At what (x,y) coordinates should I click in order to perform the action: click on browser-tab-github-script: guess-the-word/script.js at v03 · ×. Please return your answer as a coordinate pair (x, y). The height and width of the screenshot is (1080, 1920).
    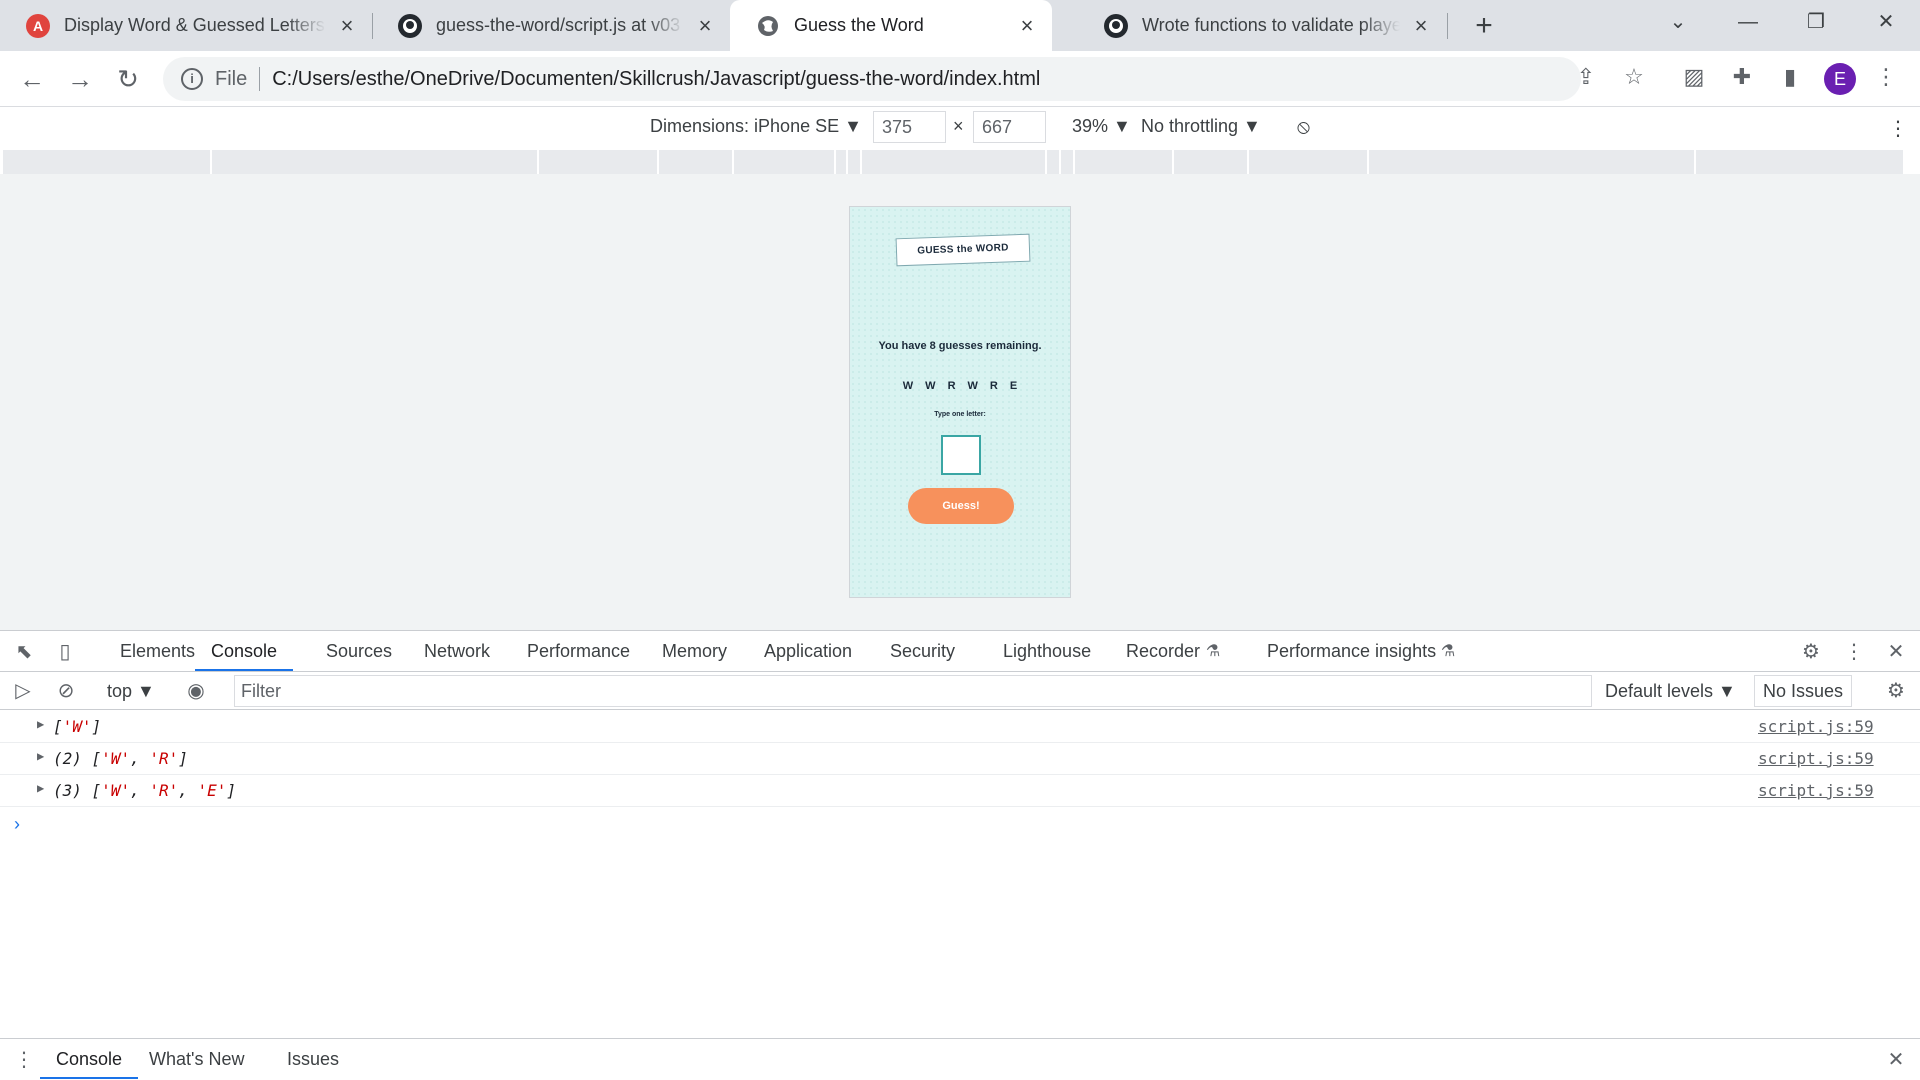
    Looking at the image, I should click on (551, 25).